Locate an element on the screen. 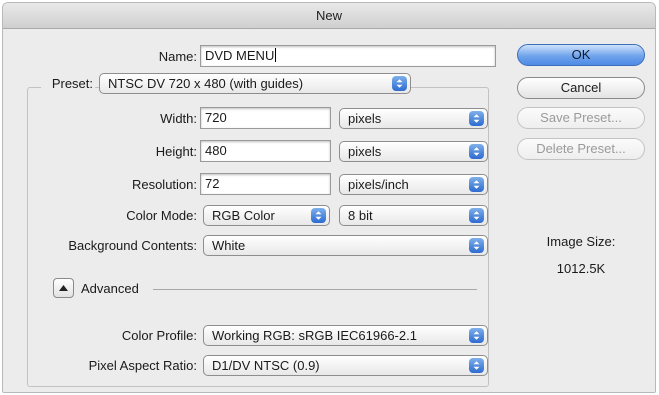 The height and width of the screenshot is (395, 659). width-input: 720 is located at coordinates (265, 118).